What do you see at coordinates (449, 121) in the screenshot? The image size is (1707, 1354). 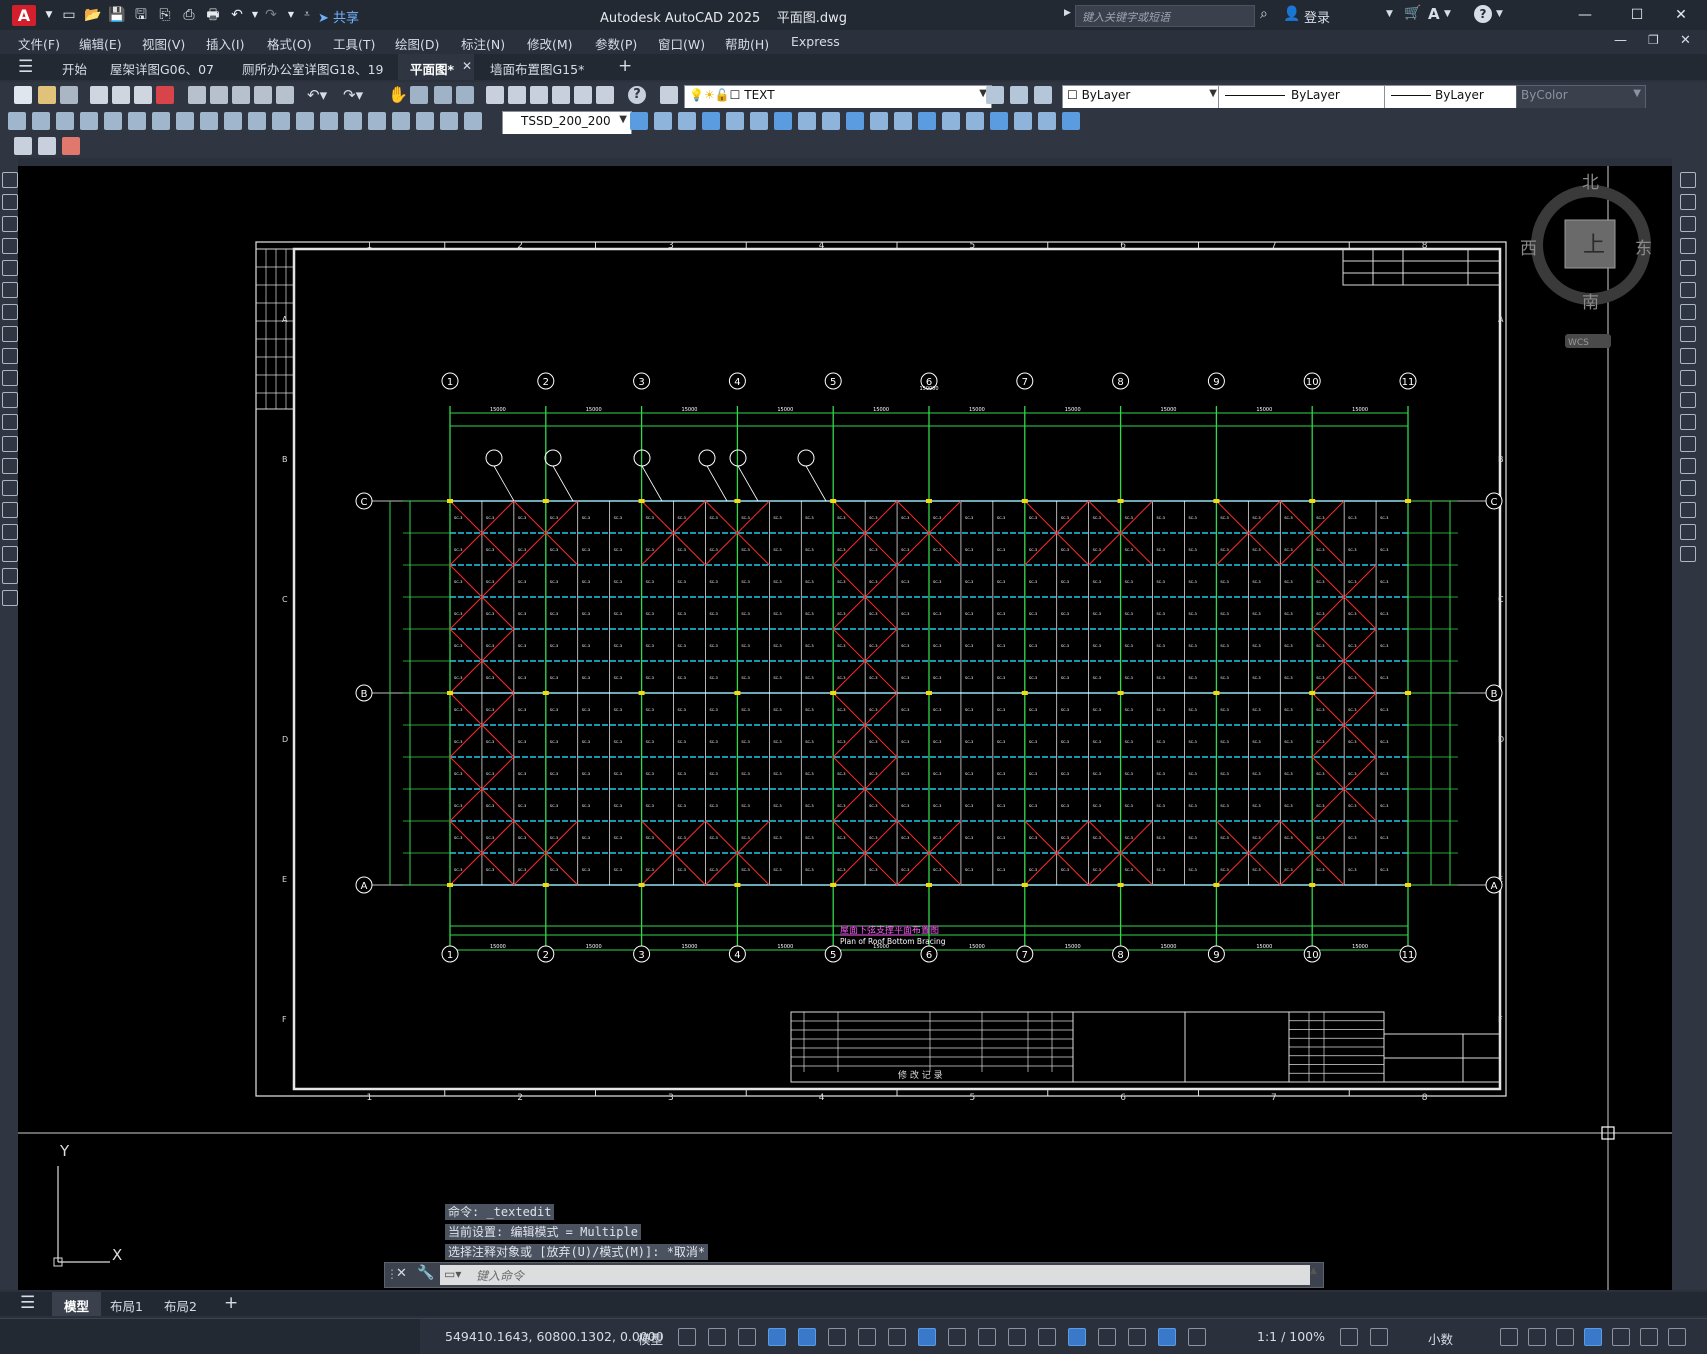 I see `dim-dim-text-edit-icon` at bounding box center [449, 121].